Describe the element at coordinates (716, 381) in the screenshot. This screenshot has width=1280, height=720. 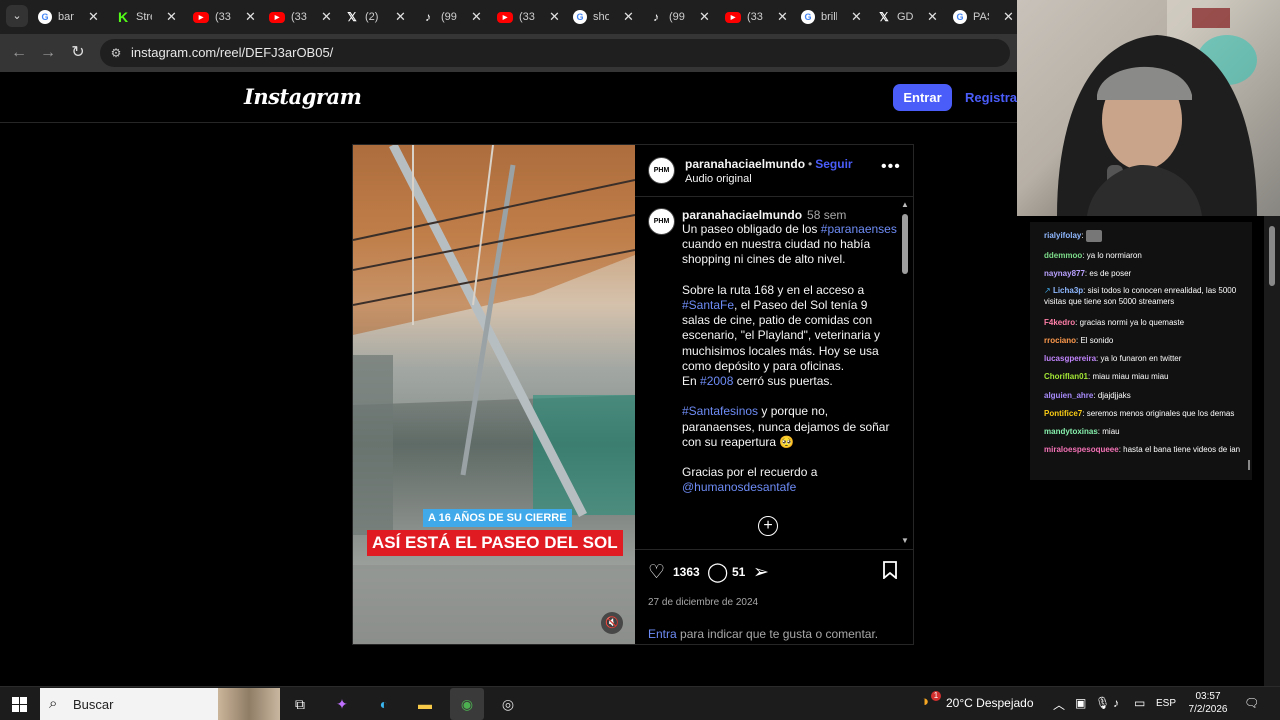
I see `hashtag-link: #2008` at that location.